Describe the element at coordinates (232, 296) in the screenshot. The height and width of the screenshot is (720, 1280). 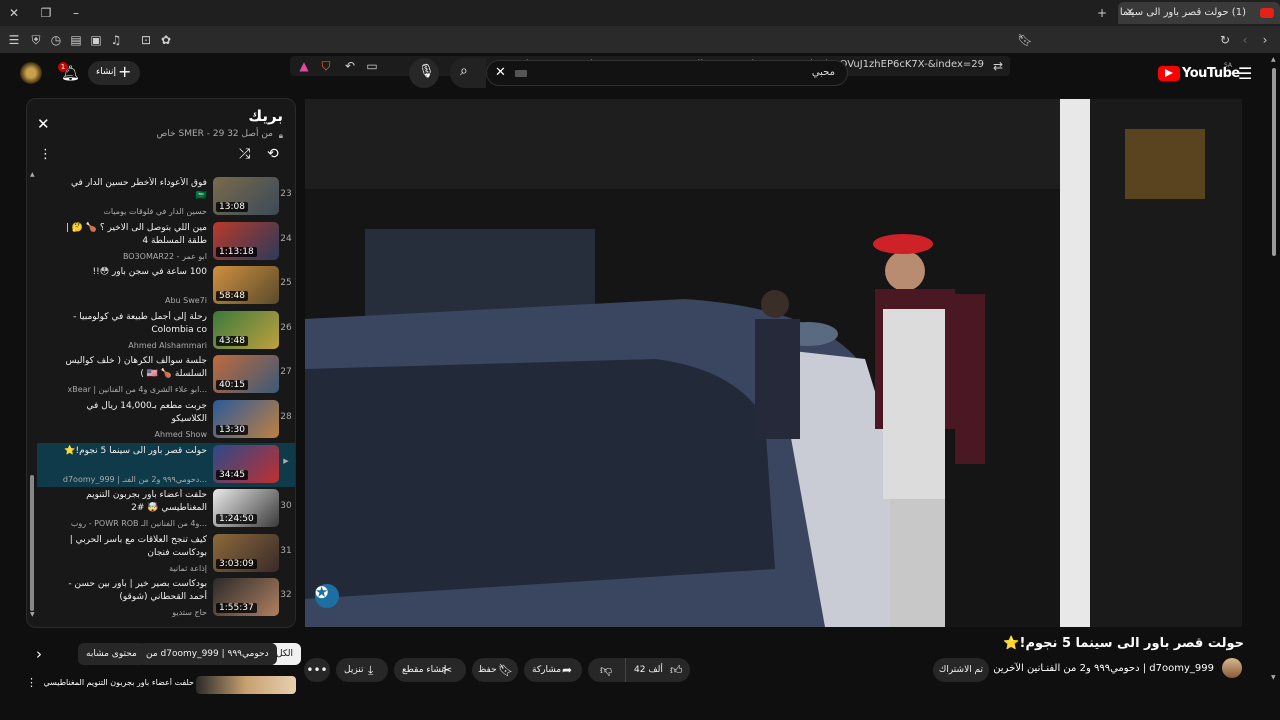
I see `playlist-item-duration: 58:48` at that location.